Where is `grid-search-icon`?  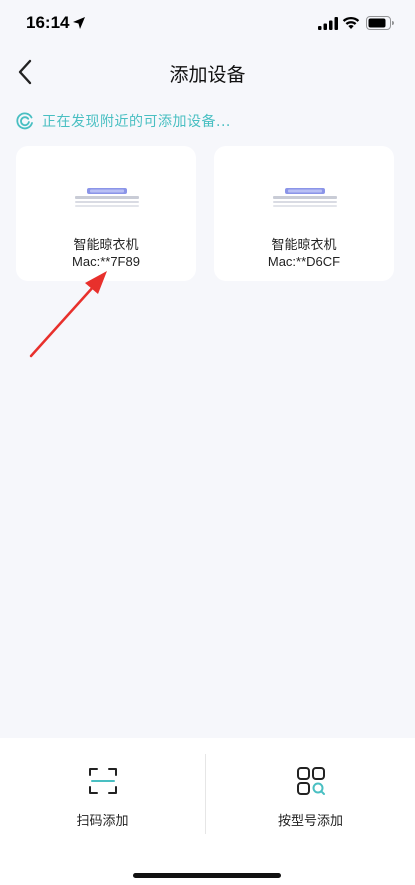
grid-search-icon is located at coordinates (310, 781).